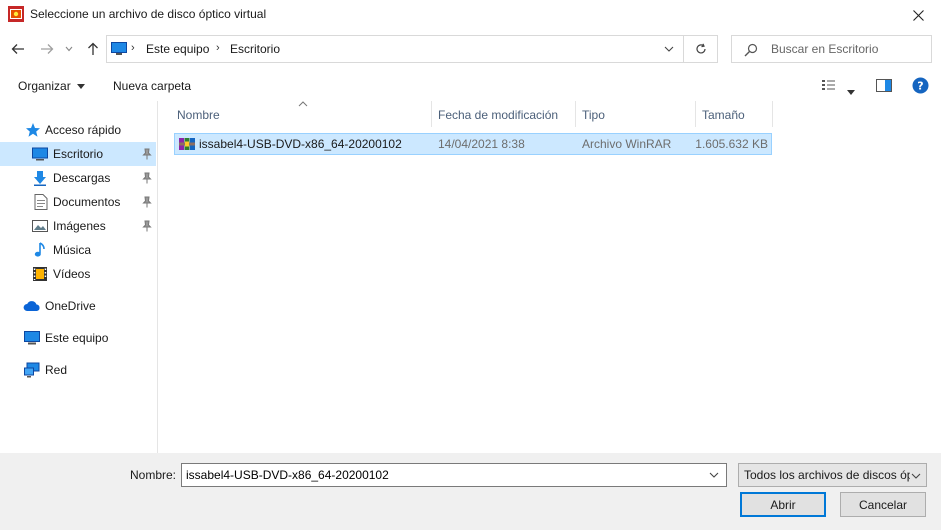 The image size is (941, 530). Describe the element at coordinates (593, 115) in the screenshot. I see `column-header-label: Tipo` at that location.